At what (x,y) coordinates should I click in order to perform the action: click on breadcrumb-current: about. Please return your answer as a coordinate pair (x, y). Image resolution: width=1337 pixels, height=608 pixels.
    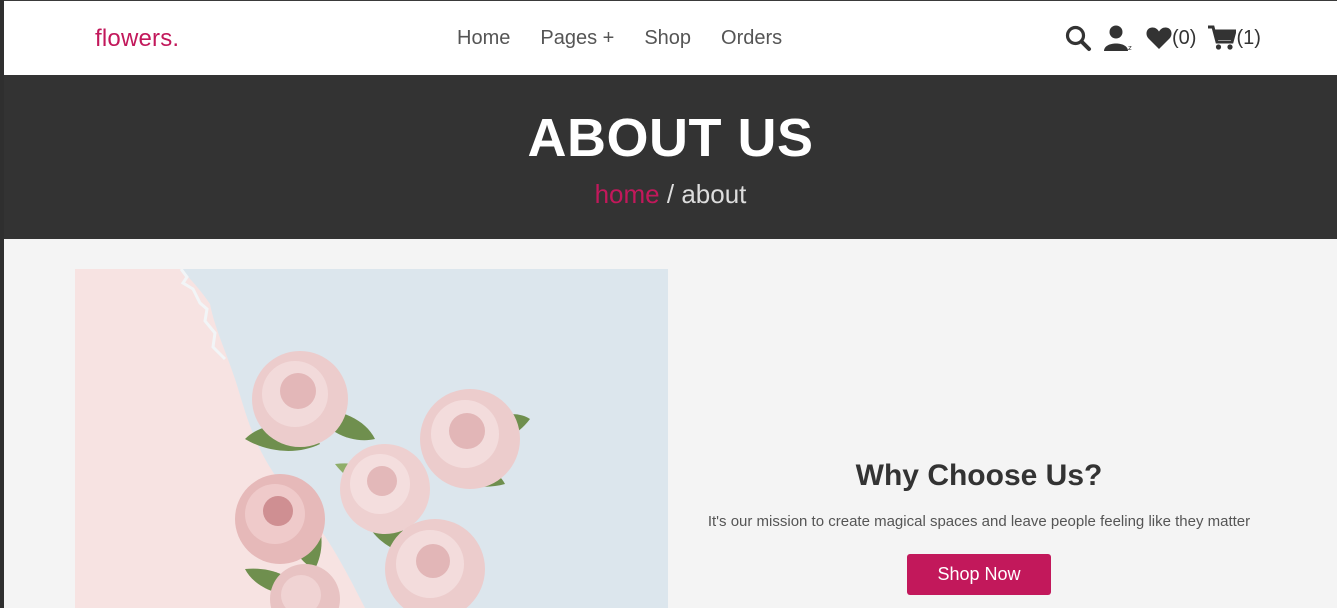
    Looking at the image, I should click on (714, 194).